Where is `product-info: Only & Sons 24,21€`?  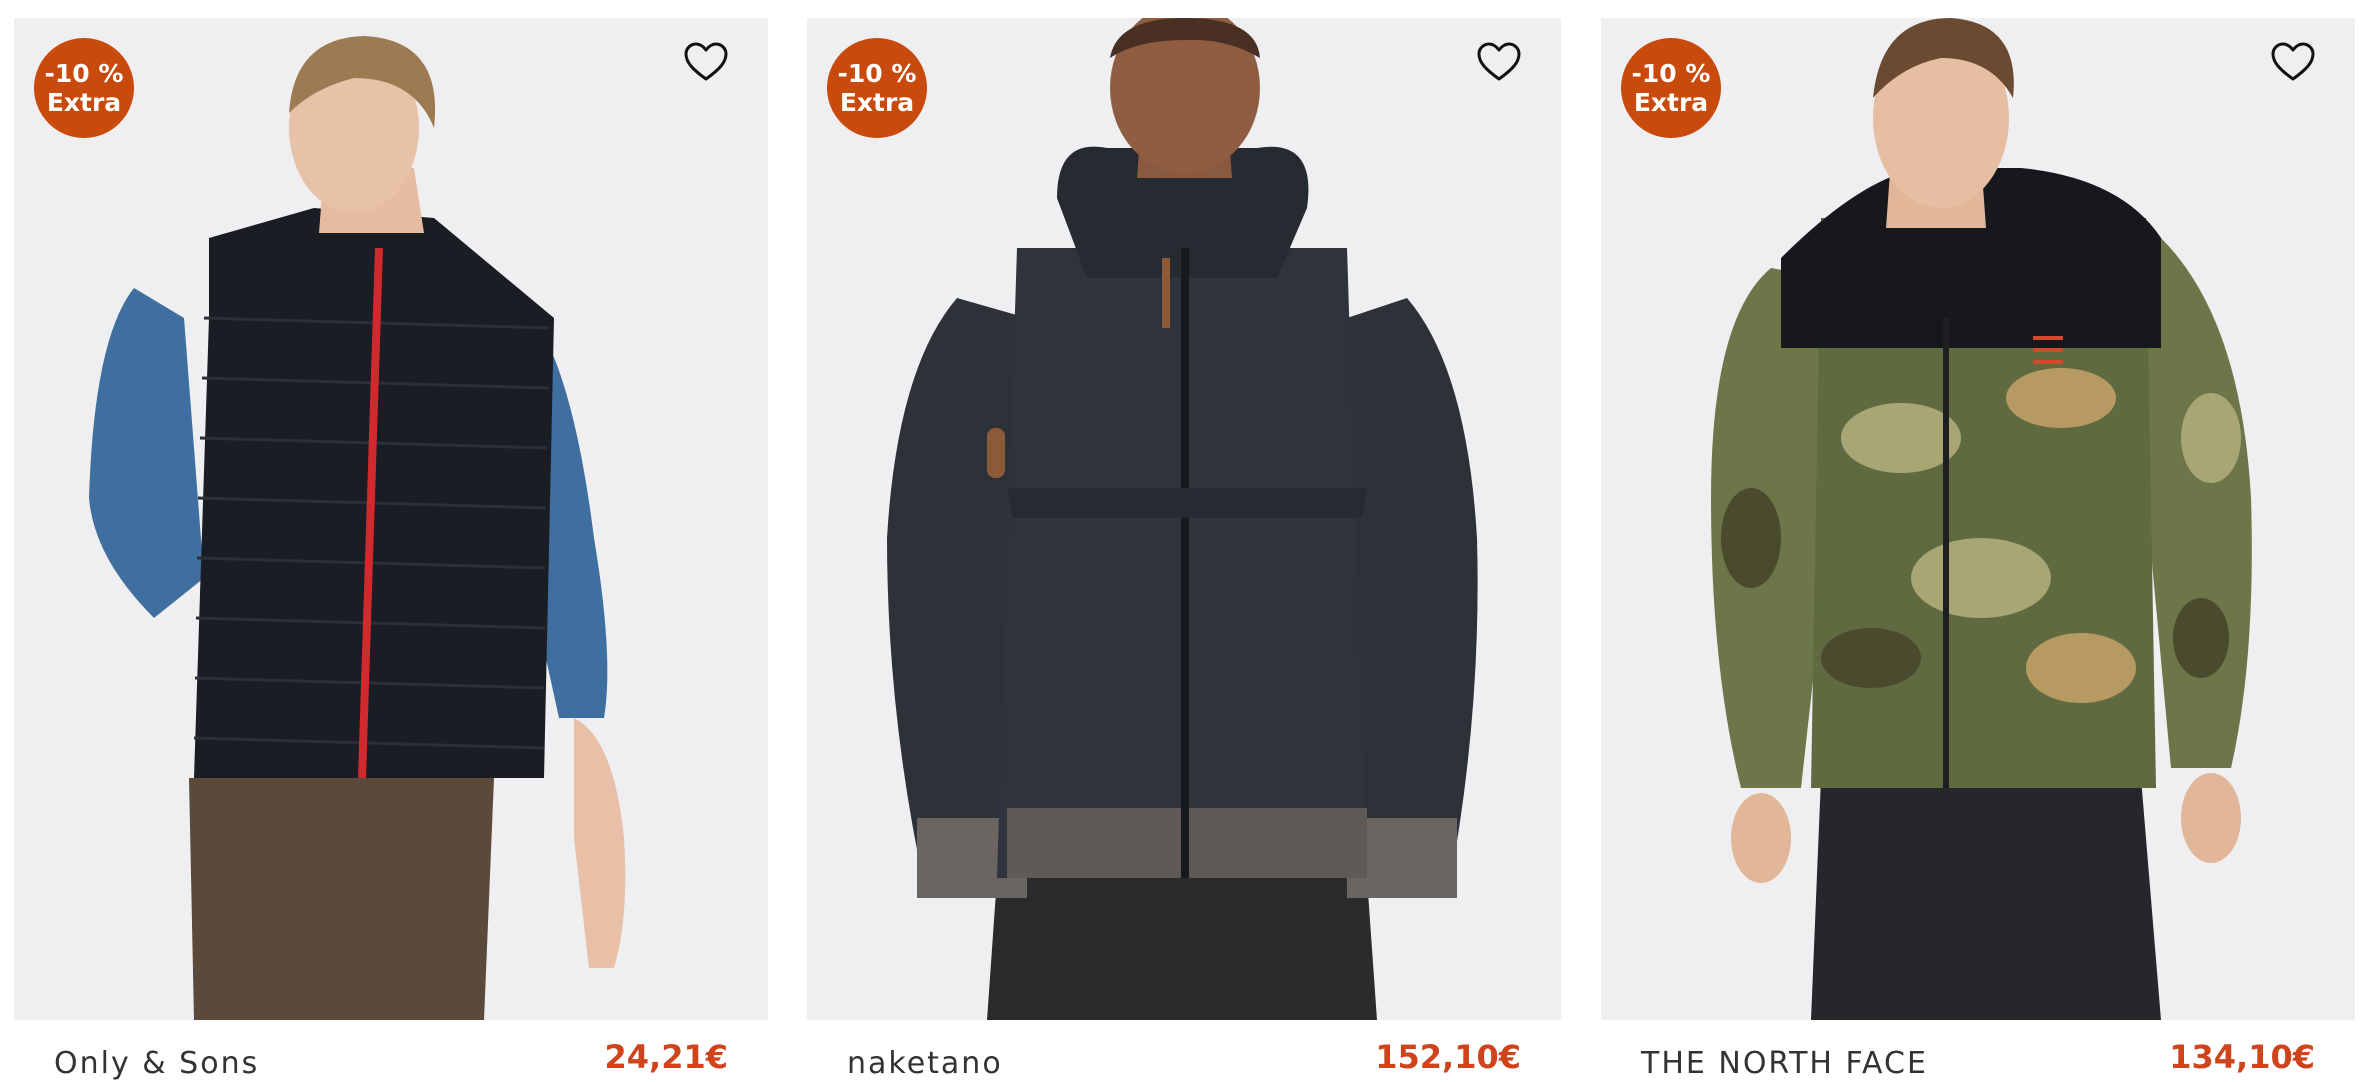 product-info: Only & Sons 24,21€ is located at coordinates (391, 1055).